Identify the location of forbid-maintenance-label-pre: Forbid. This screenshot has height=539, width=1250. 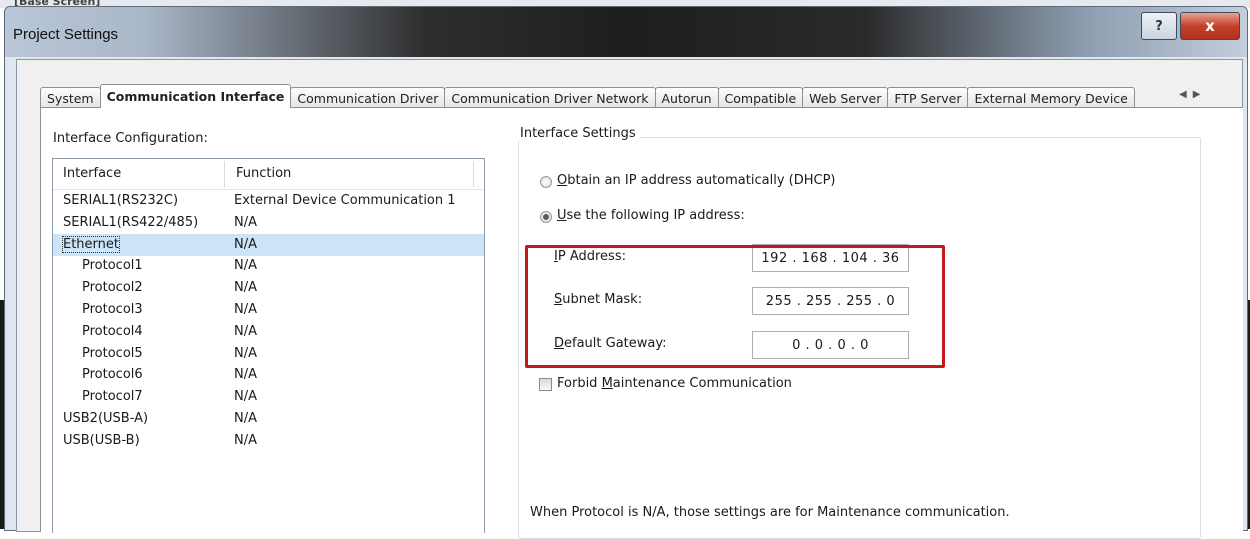
(579, 383).